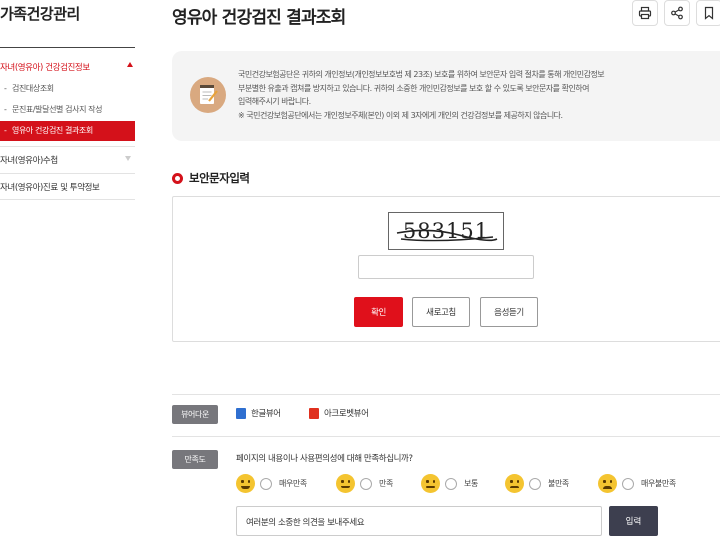 Image resolution: width=720 pixels, height=546 pixels. Describe the element at coordinates (266, 414) in the screenshot. I see `hangul-viewer-label: 한글뷰어` at that location.